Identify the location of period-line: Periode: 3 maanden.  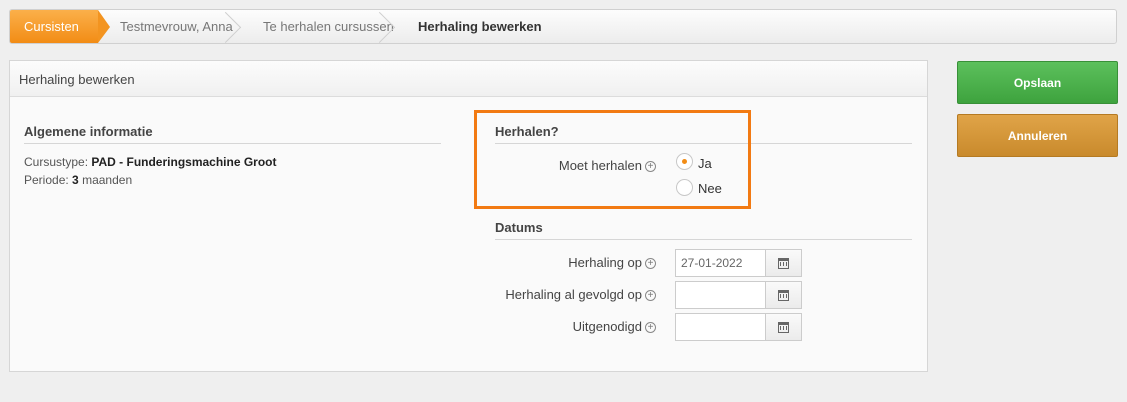
(78, 180).